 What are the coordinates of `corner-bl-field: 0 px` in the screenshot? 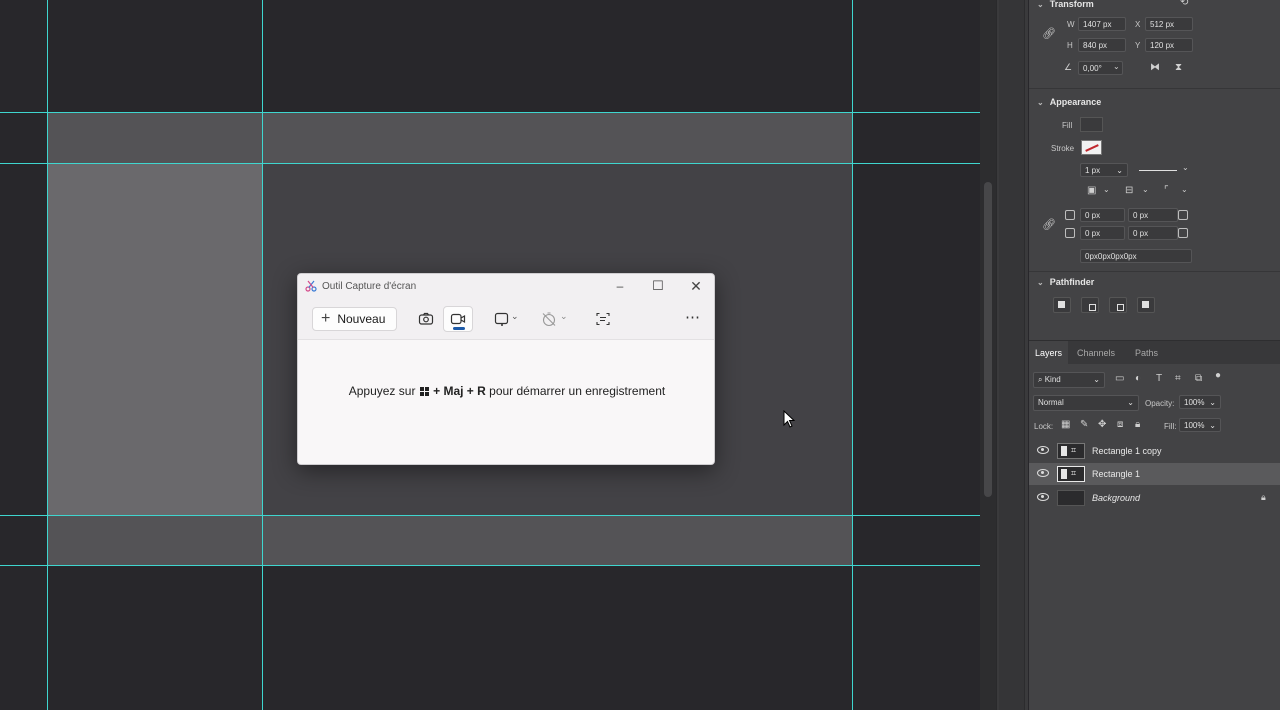 It's located at (1102, 233).